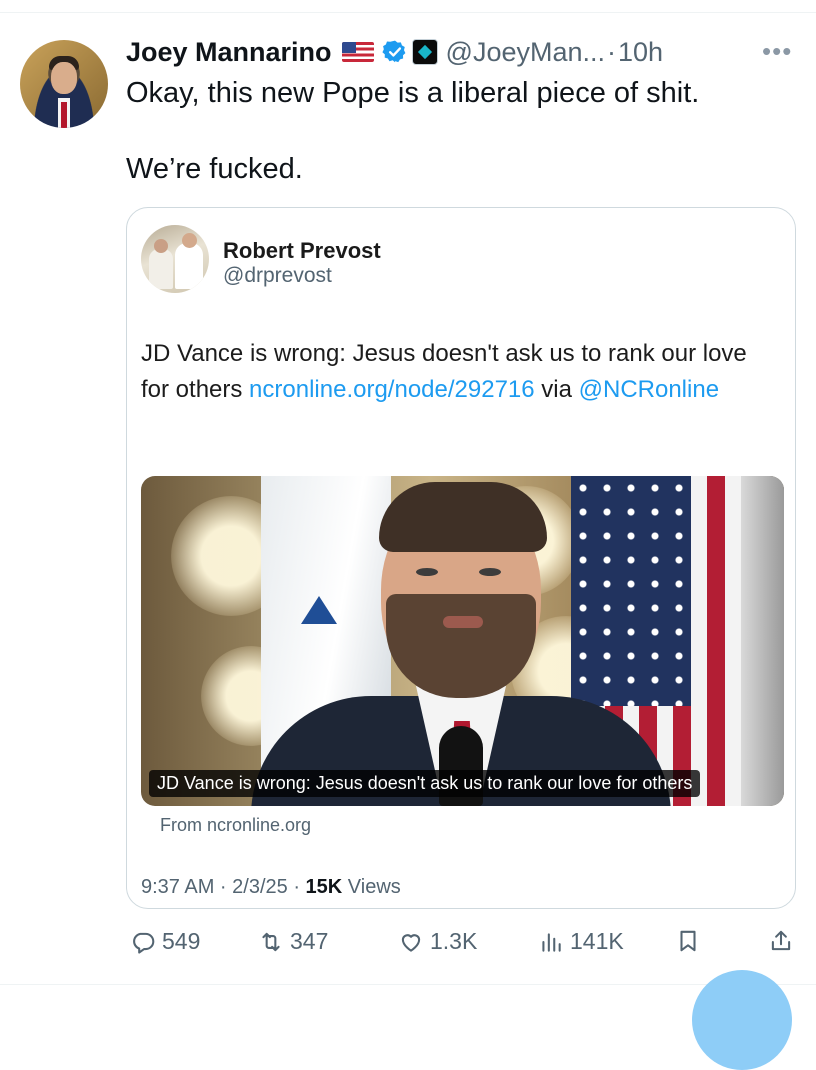  What do you see at coordinates (324, 887) in the screenshot?
I see `quoted-views-count: 15K` at bounding box center [324, 887].